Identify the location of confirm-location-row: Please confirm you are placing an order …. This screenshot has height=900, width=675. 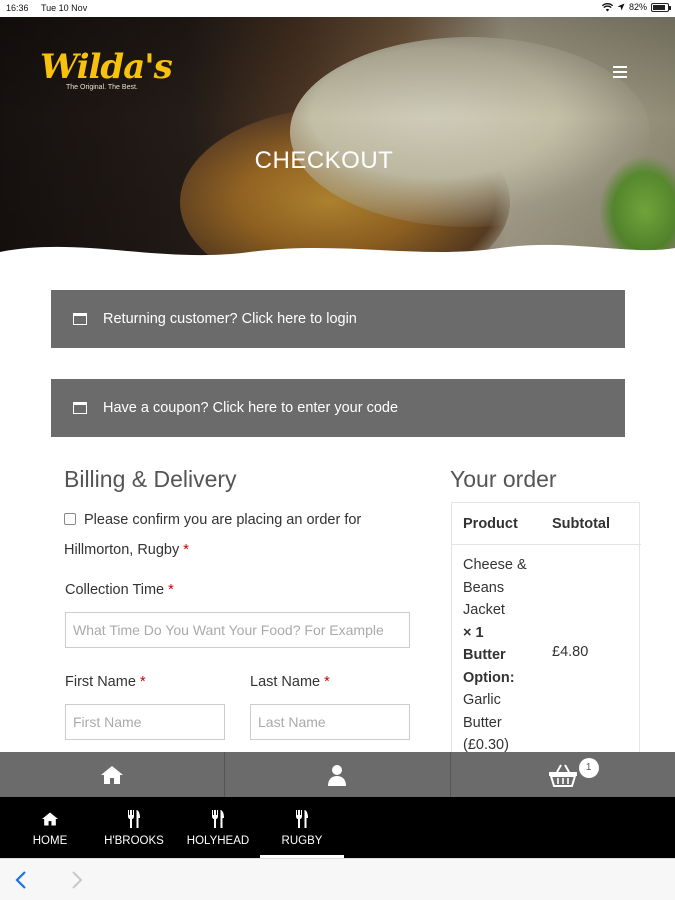
(238, 535).